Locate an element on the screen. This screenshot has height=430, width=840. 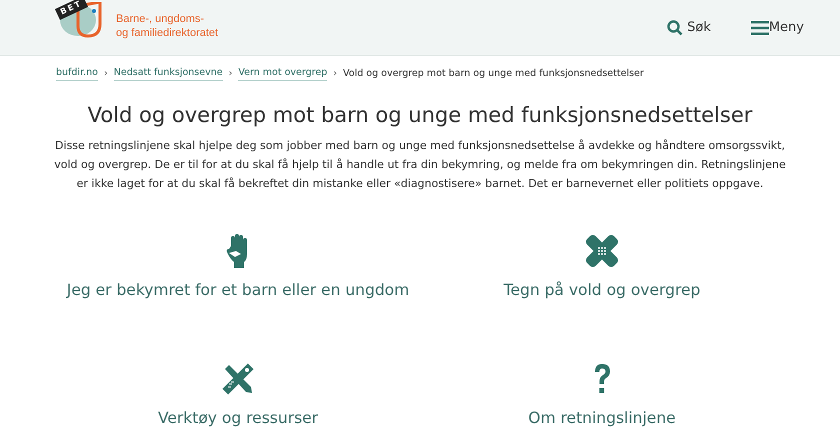
search-button: Søk is located at coordinates (689, 28).